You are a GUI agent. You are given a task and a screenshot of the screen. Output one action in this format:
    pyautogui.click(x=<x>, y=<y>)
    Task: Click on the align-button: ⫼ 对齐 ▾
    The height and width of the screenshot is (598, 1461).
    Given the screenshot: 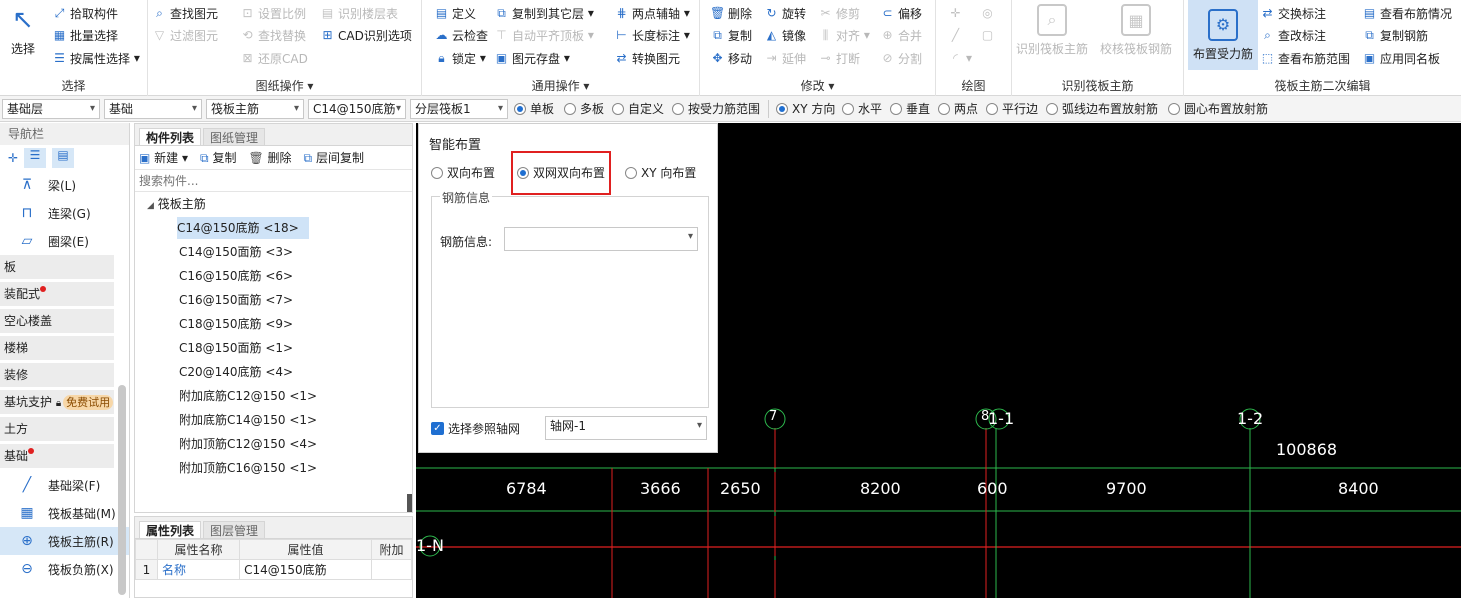 What is the action you would take?
    pyautogui.click(x=844, y=35)
    